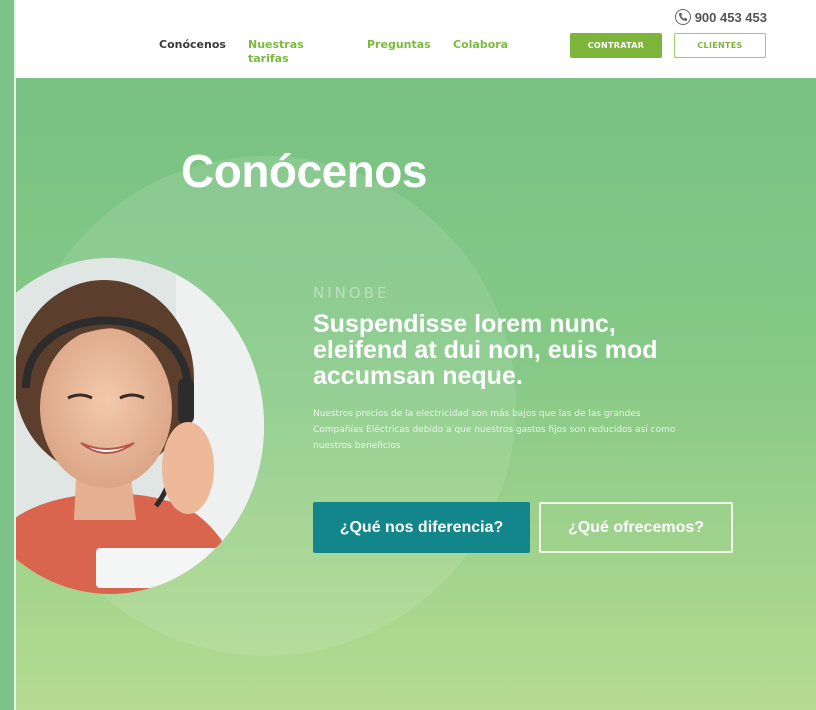 This screenshot has width=816, height=710. What do you see at coordinates (682, 17) in the screenshot?
I see `phone-icon` at bounding box center [682, 17].